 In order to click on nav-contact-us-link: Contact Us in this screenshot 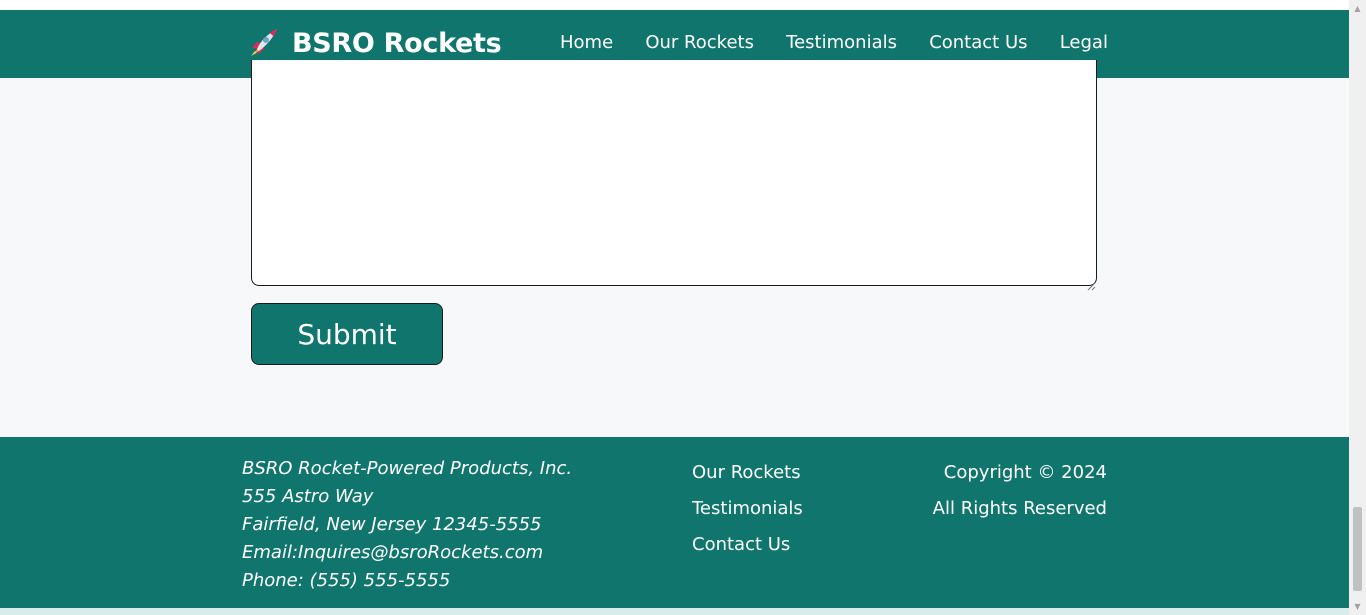, I will do `click(978, 42)`.